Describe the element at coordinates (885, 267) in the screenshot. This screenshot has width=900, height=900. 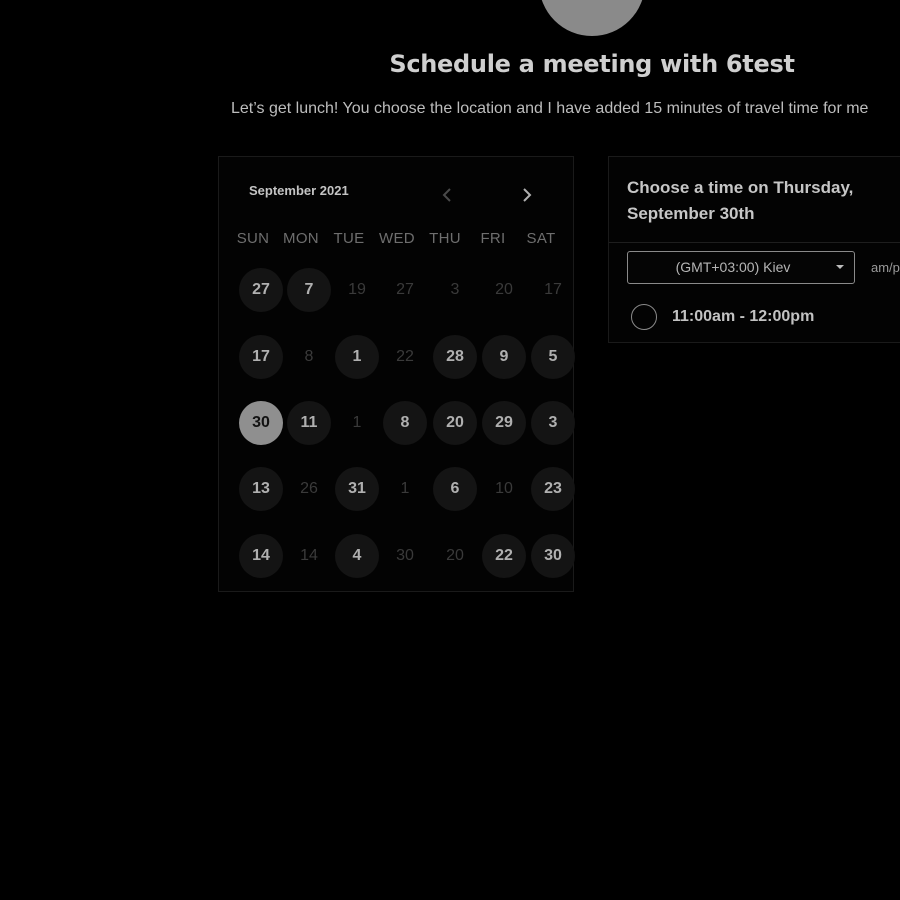
I see `time-format-toggle: am/pm` at that location.